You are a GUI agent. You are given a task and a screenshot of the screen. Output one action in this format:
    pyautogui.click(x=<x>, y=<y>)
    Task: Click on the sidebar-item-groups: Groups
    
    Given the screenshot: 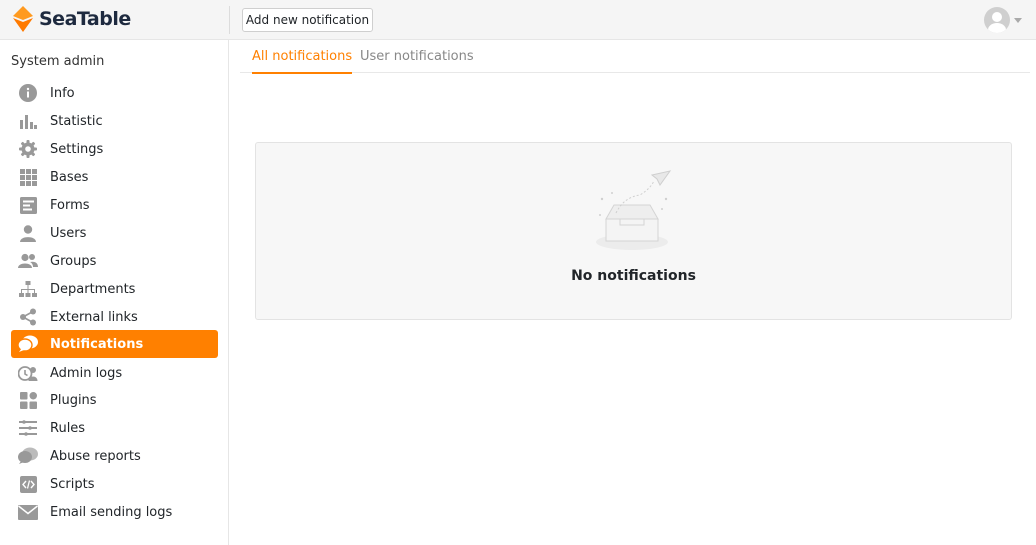 What is the action you would take?
    pyautogui.click(x=114, y=261)
    